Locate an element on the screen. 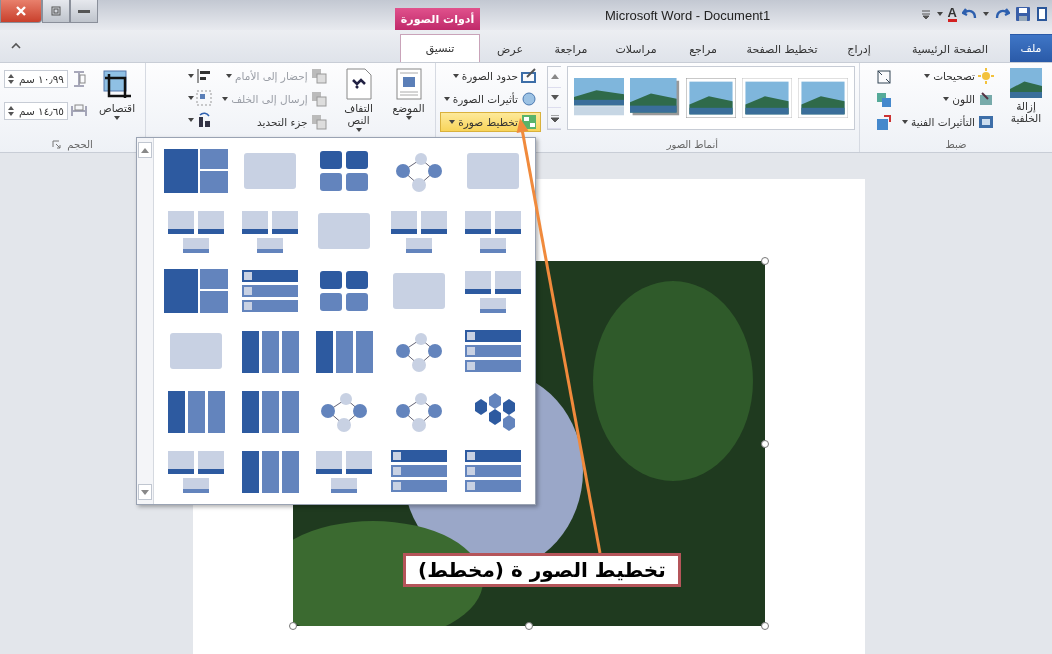  restore-button is located at coordinates (56, 11).